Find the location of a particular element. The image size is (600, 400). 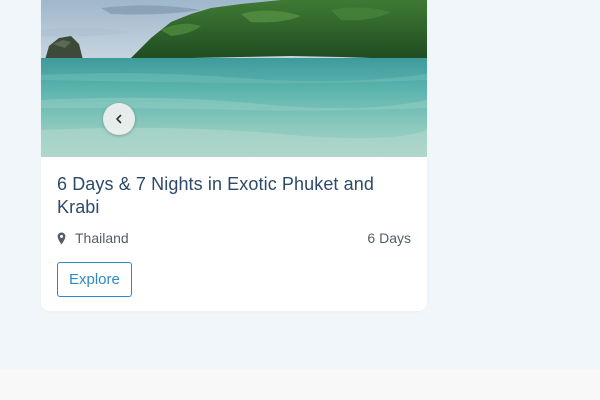

explore-button: Explore is located at coordinates (94, 279).